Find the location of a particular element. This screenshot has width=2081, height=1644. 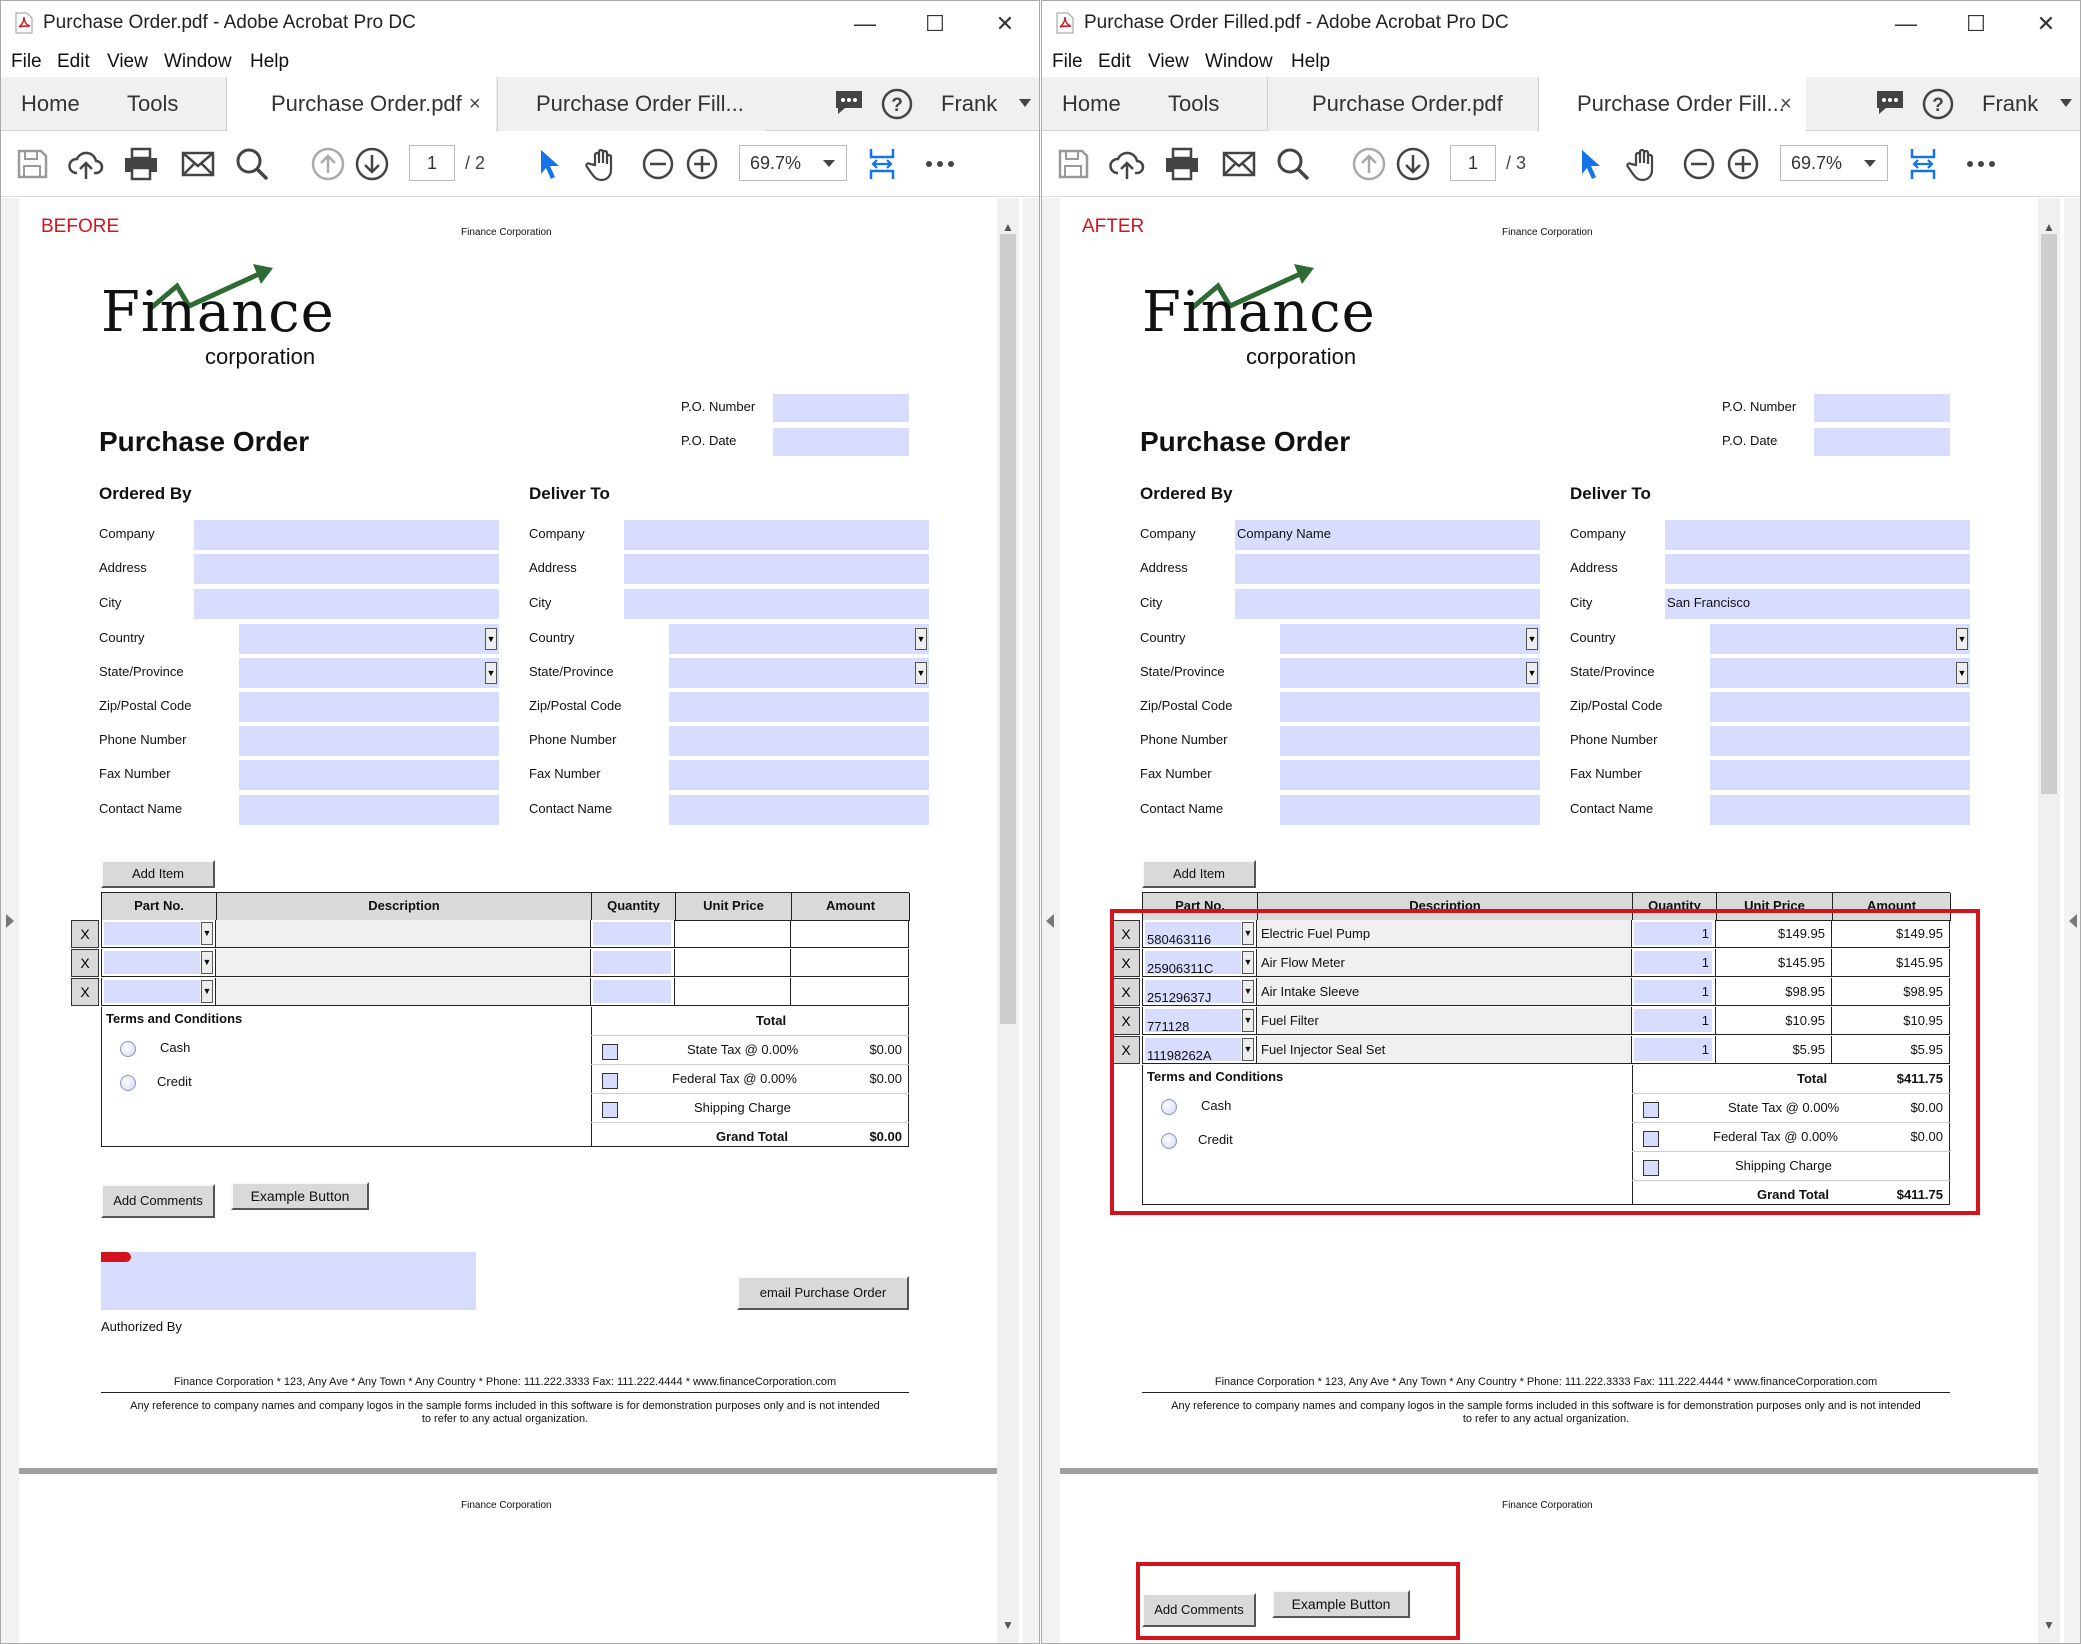

deliver-city-field: San Francisco is located at coordinates (1817, 604).